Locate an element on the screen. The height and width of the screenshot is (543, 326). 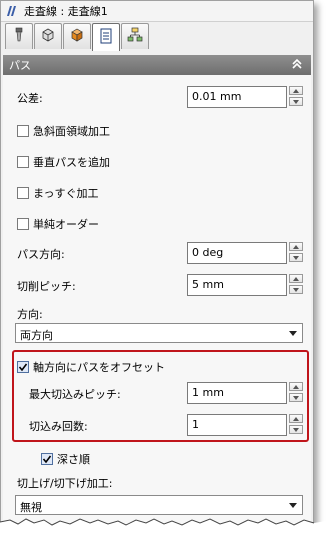
tolerance-input: 0.01 mm is located at coordinates (237, 97).